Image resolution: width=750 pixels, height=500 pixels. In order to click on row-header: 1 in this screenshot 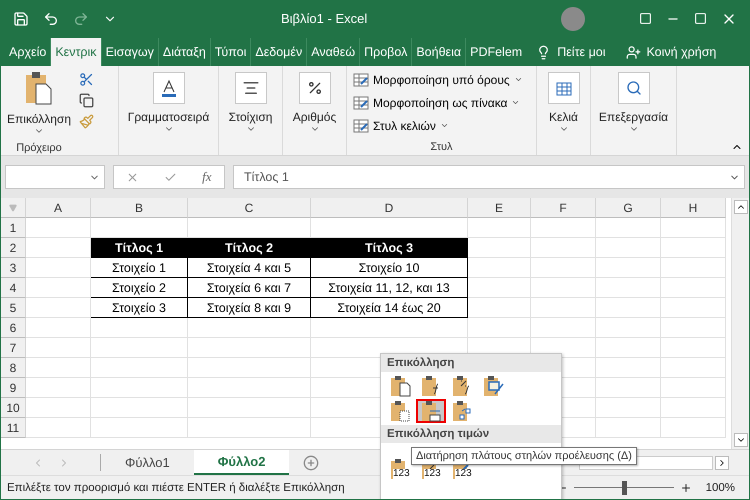, I will do `click(13, 228)`.